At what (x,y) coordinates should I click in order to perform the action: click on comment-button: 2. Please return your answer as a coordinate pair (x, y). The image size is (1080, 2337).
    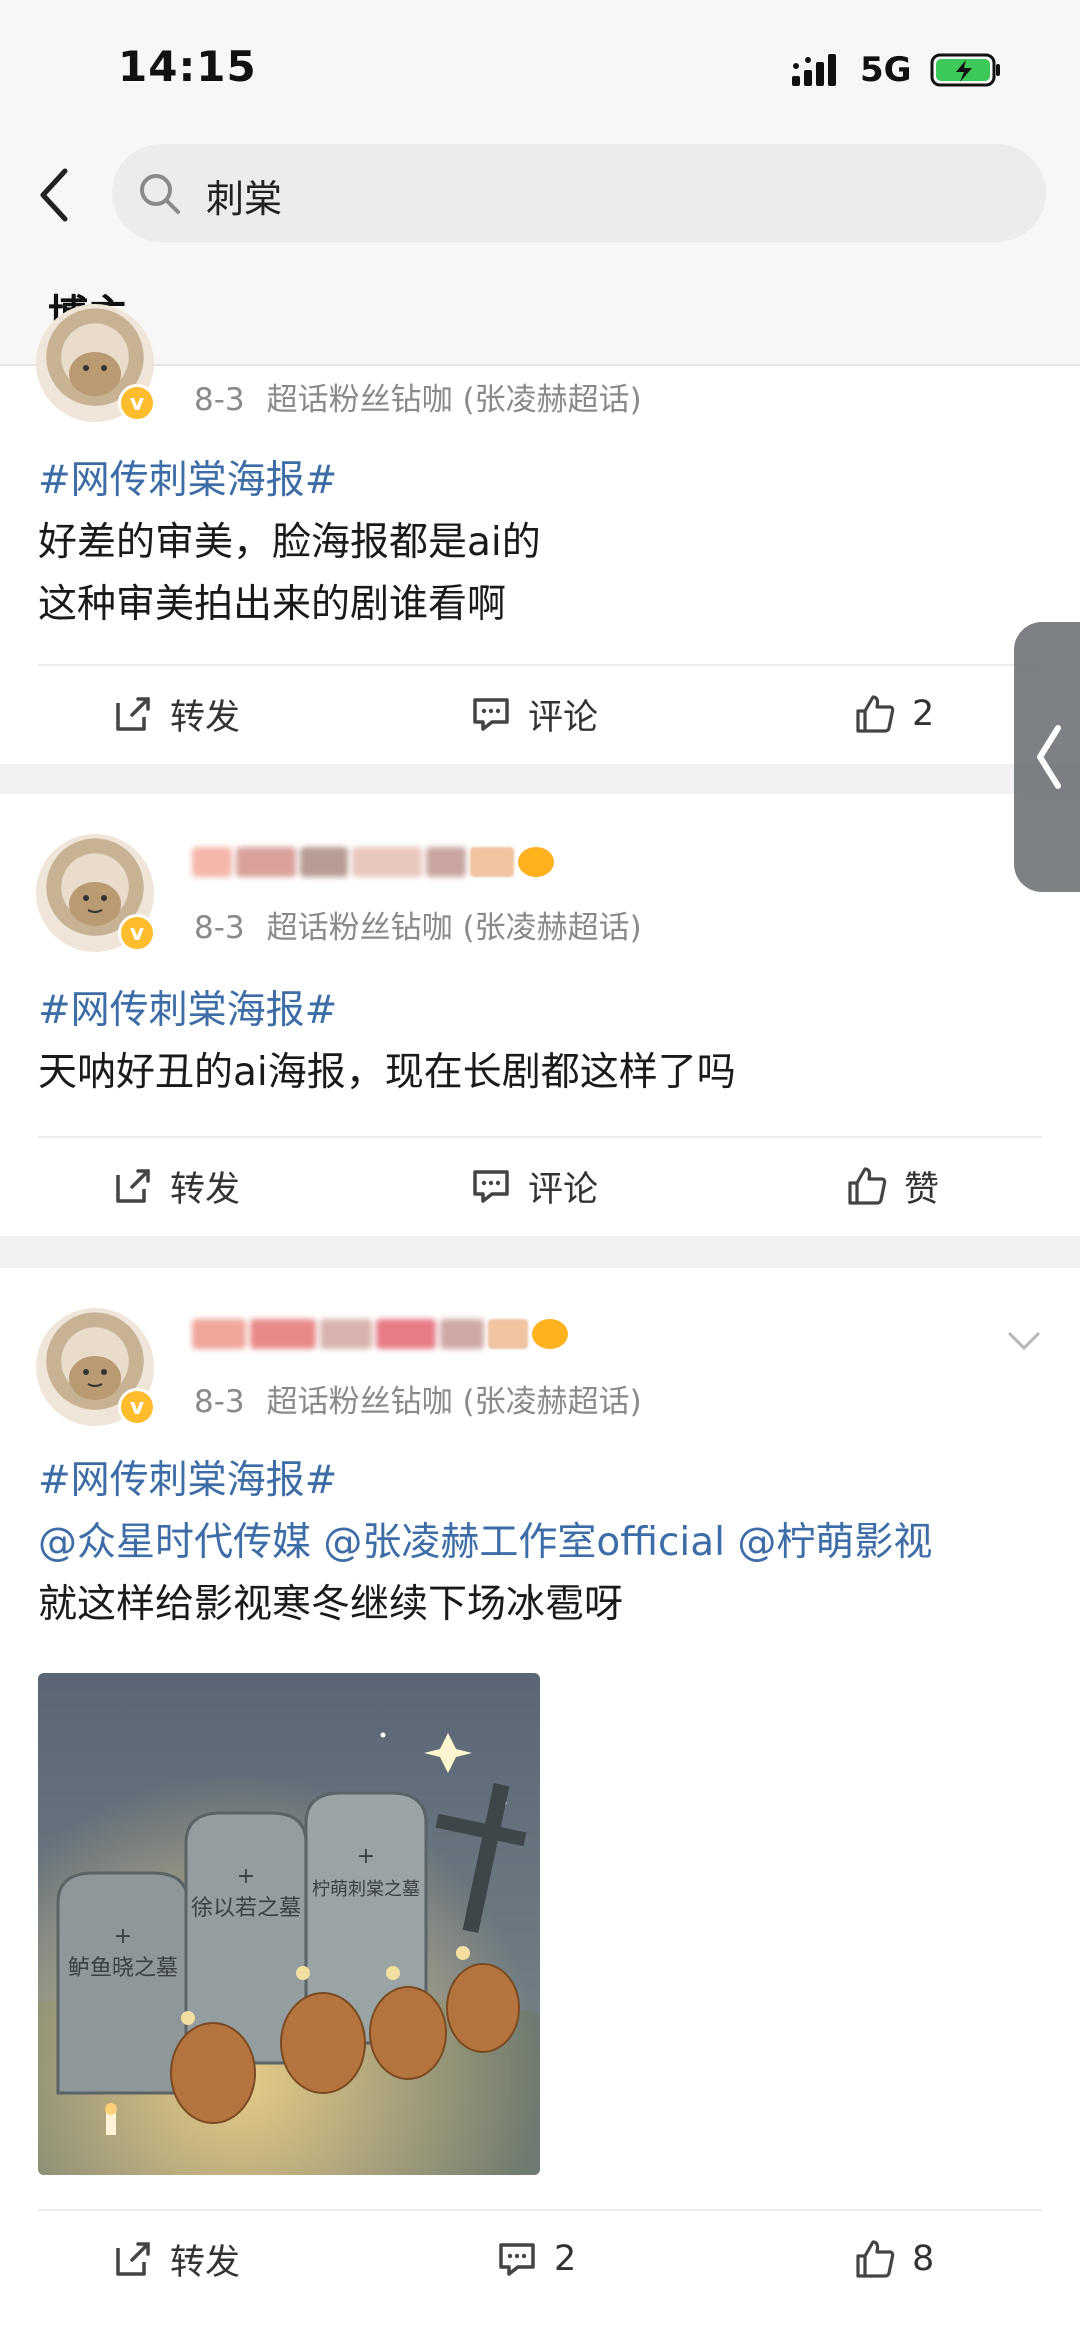
    Looking at the image, I should click on (536, 2259).